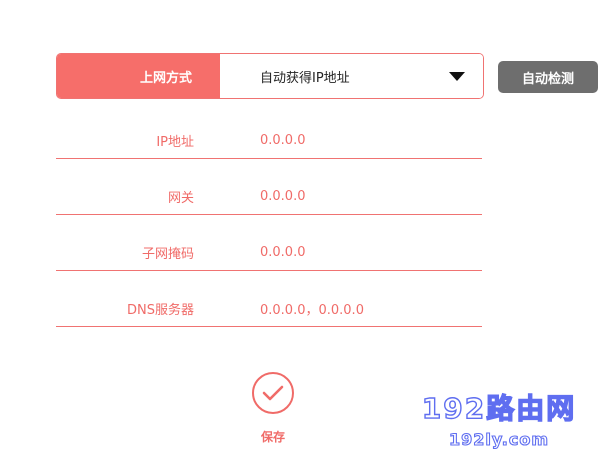 The image size is (600, 456). Describe the element at coordinates (273, 393) in the screenshot. I see `checkmark-icon` at that location.